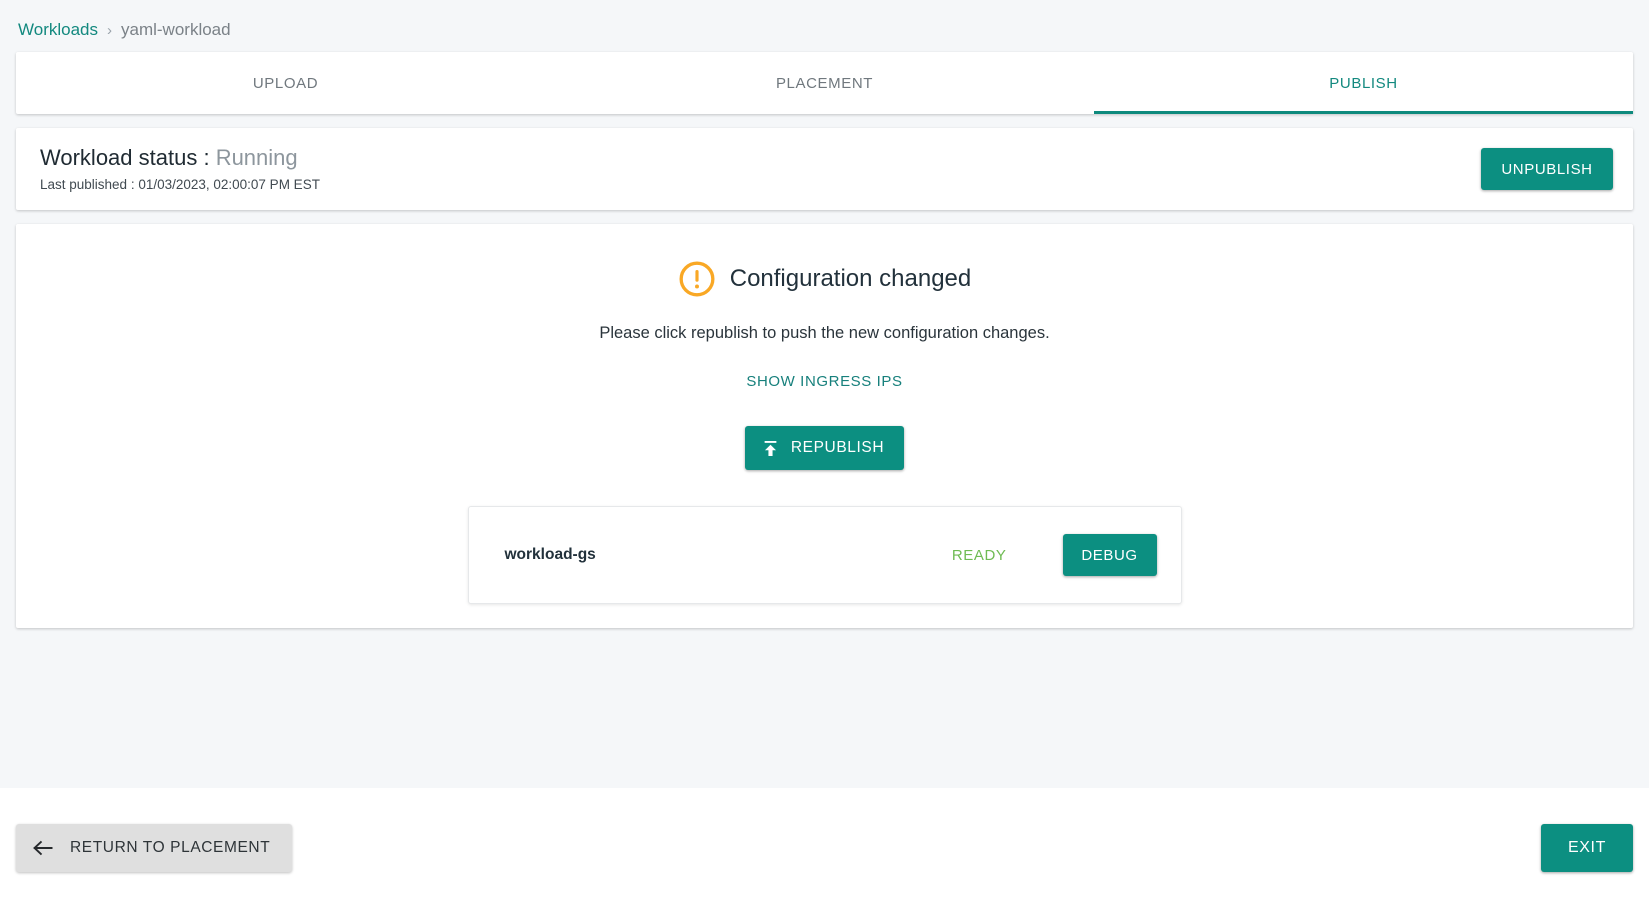  I want to click on breadcrumb-current-workload: yaml-workload, so click(176, 29).